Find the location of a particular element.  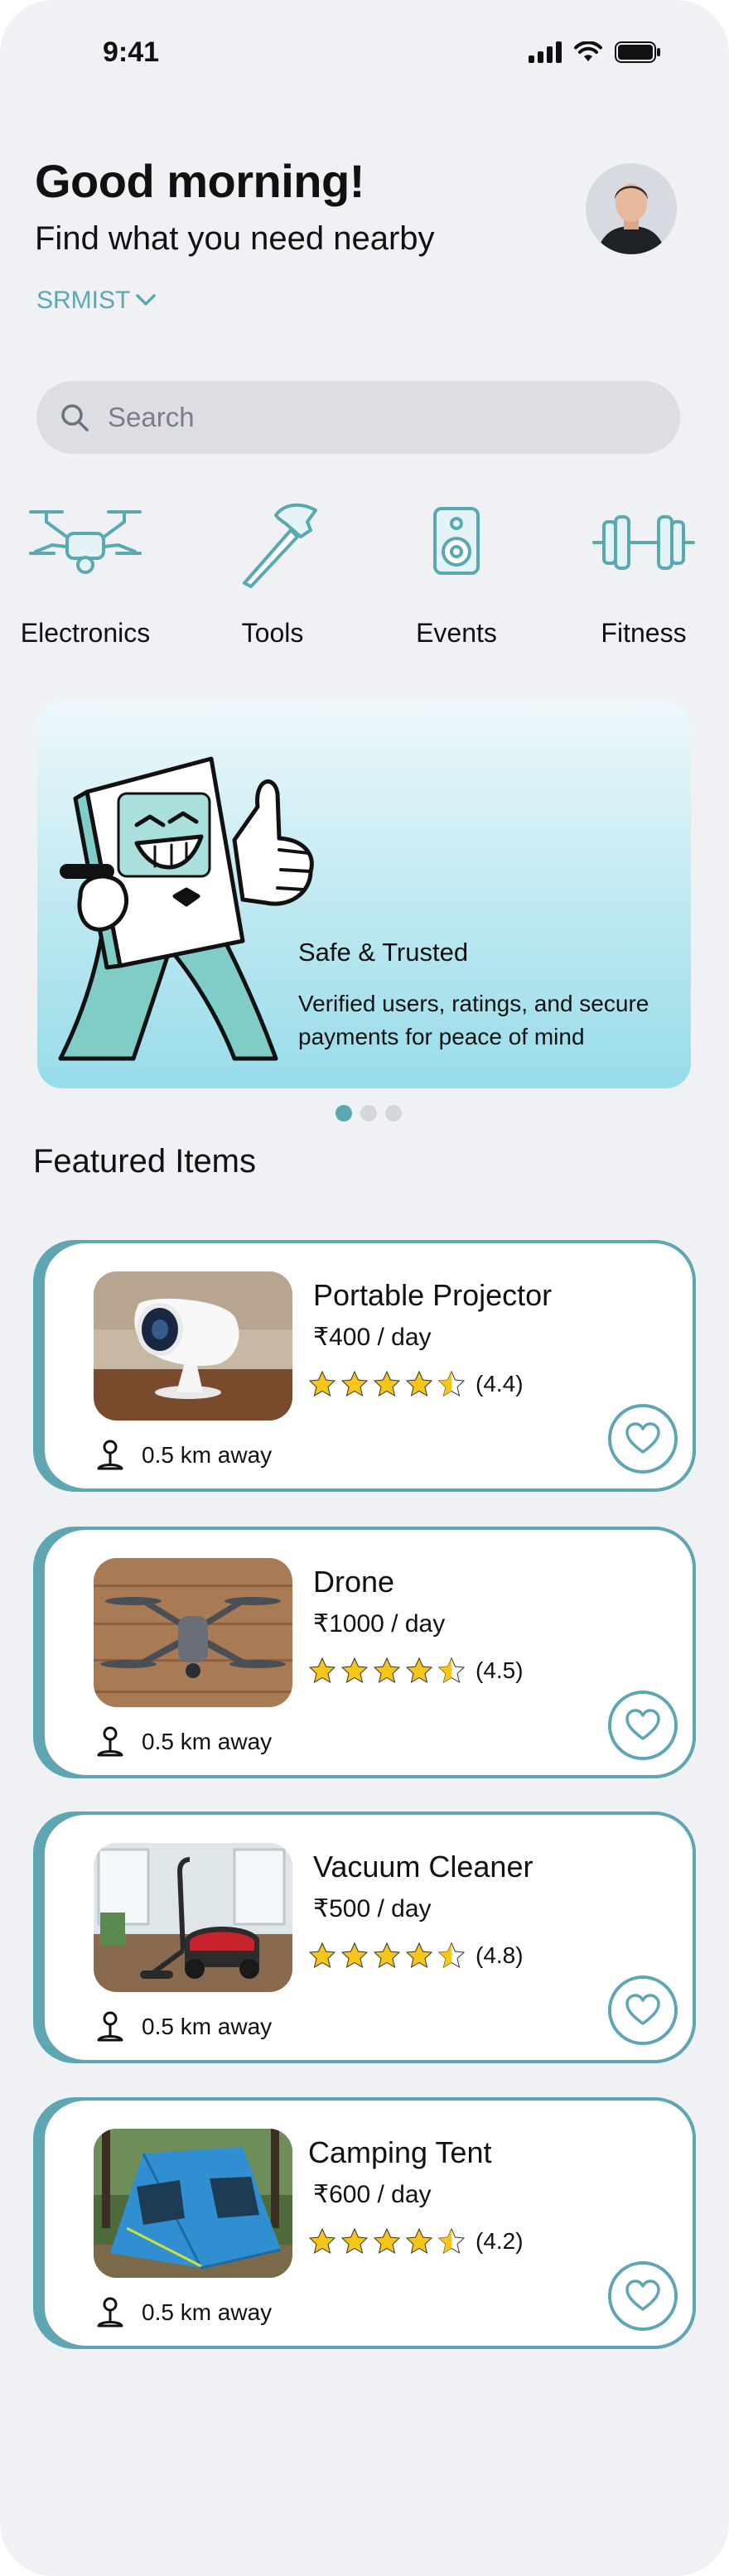

item-rating: (4.4) is located at coordinates (415, 1384).